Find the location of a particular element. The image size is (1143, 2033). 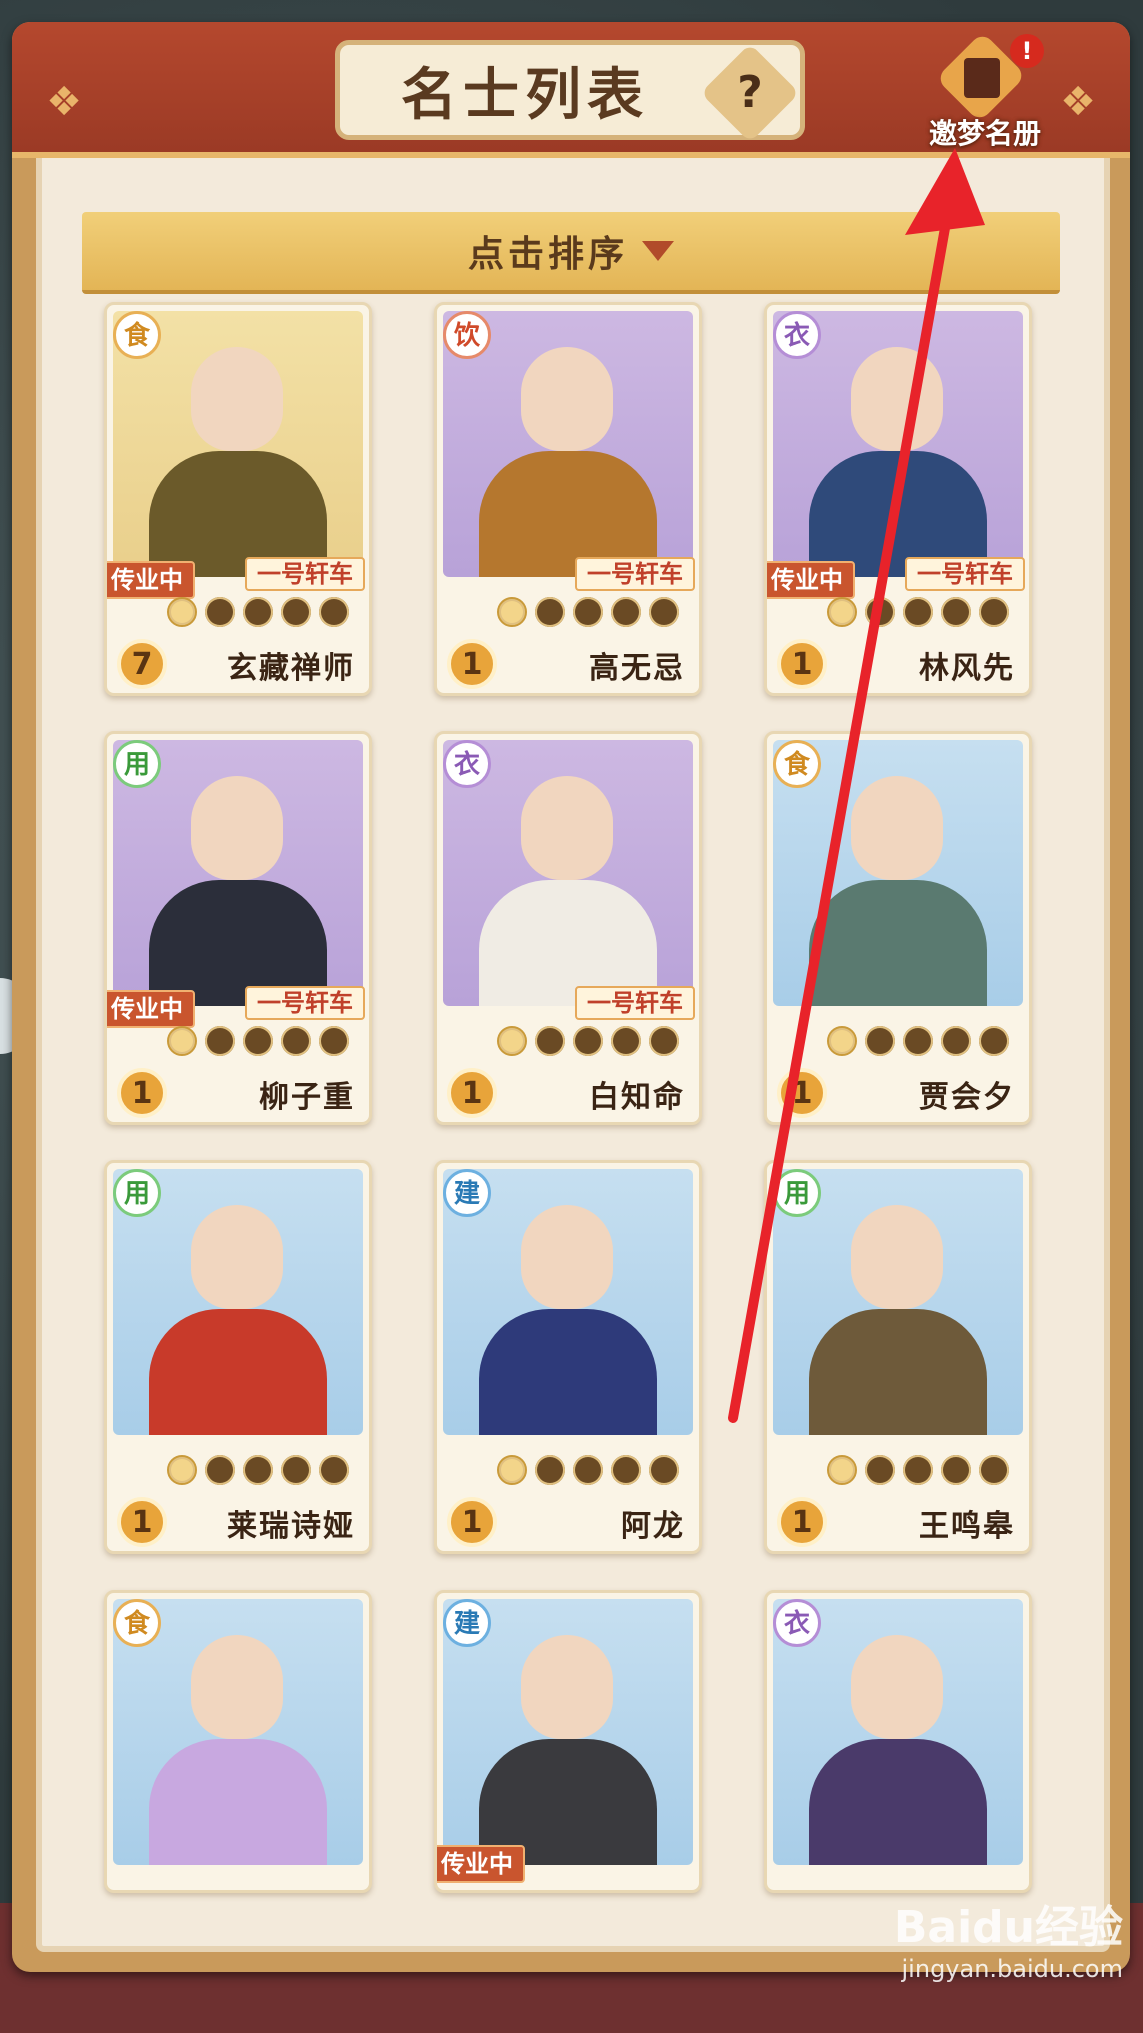

character-name: 王鸣皋 is located at coordinates (967, 1526).